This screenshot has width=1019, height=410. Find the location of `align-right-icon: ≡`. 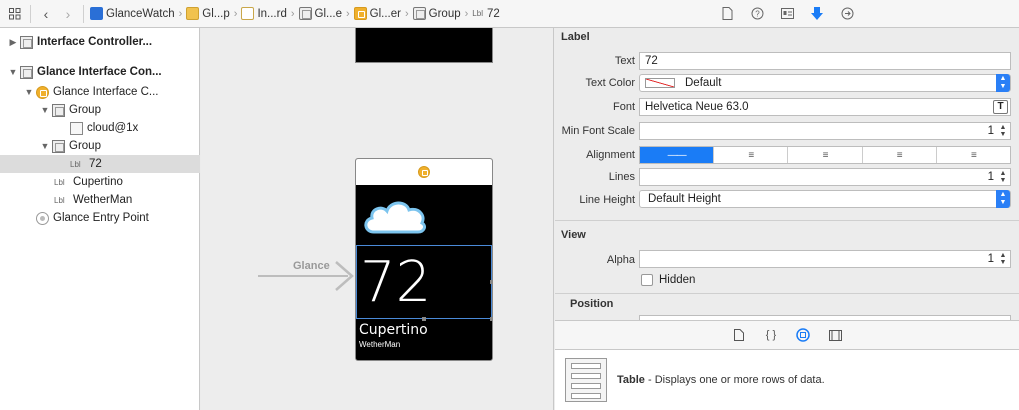

align-right-icon: ≡ is located at coordinates (973, 155).